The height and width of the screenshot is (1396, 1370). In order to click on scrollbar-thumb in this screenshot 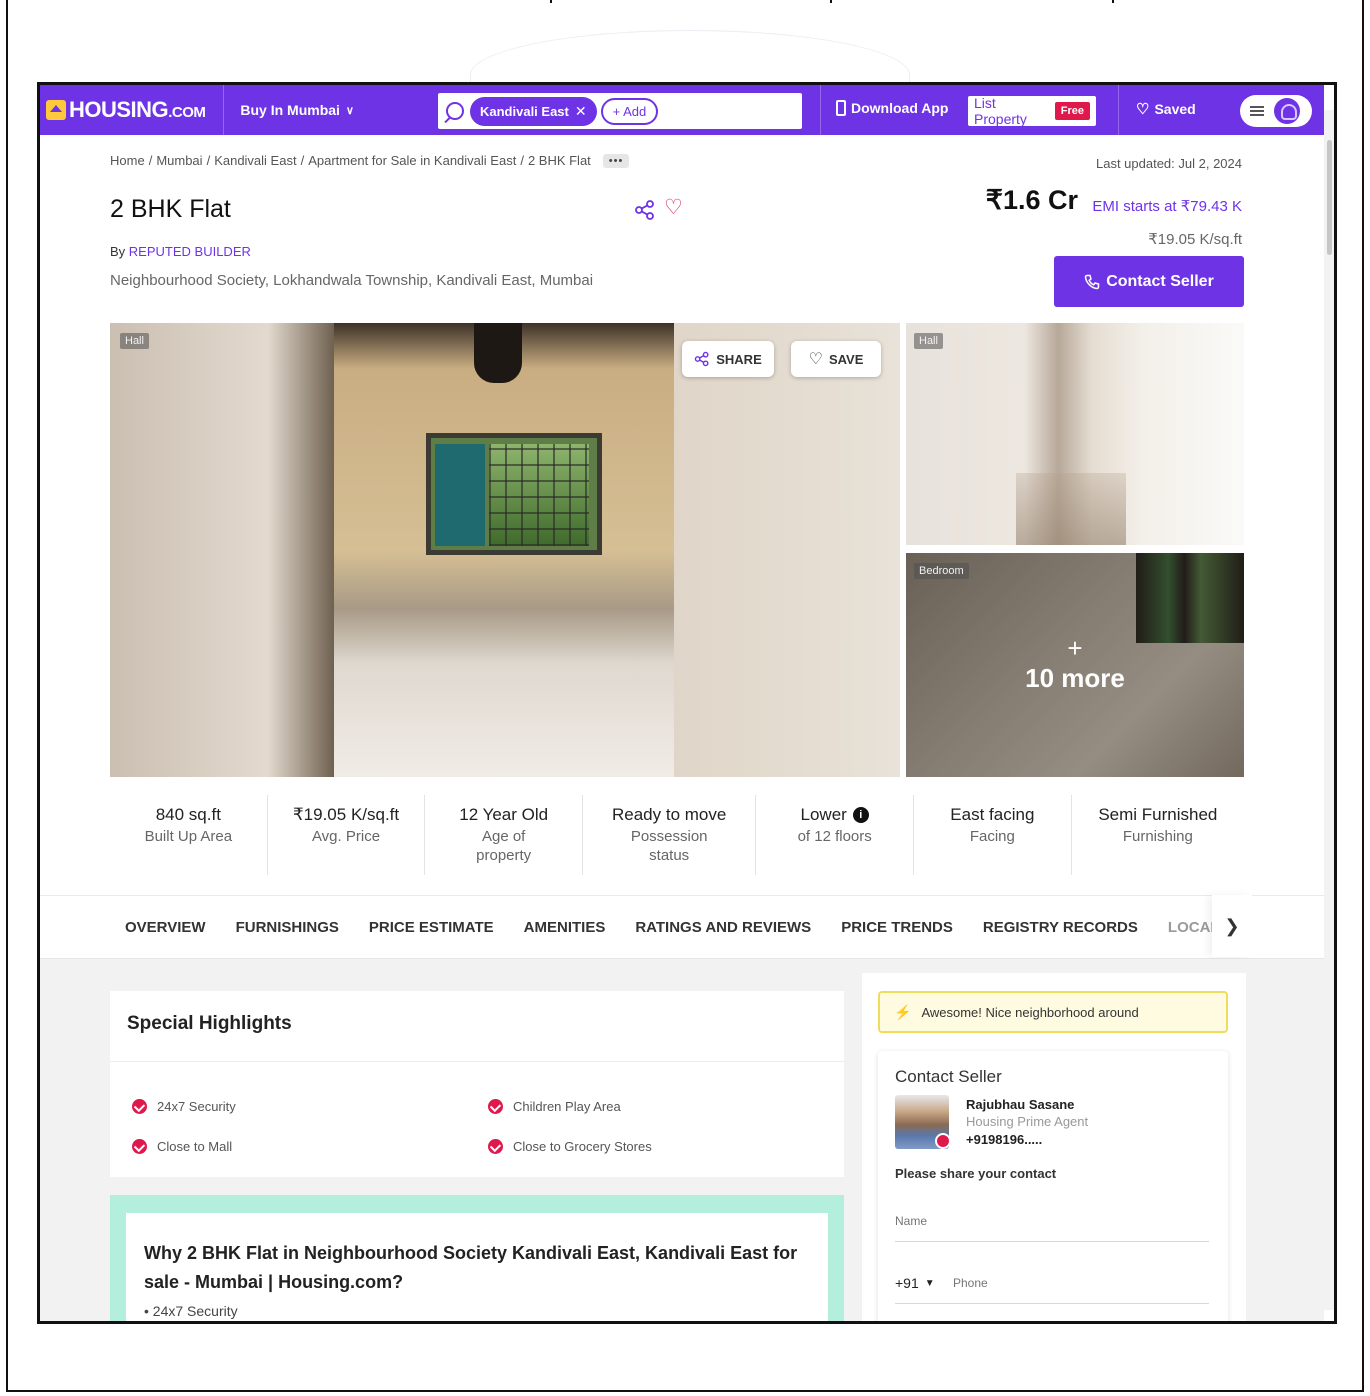, I will do `click(1329, 197)`.